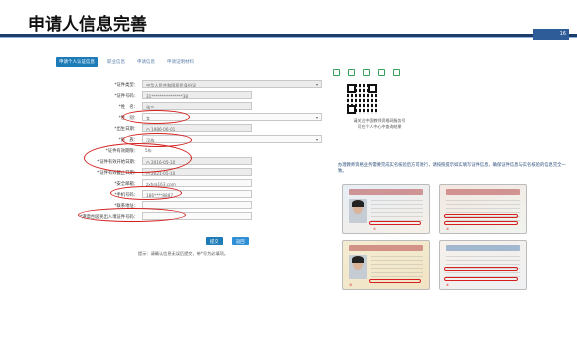  What do you see at coordinates (381, 72) in the screenshot?
I see `grid-icon` at bounding box center [381, 72].